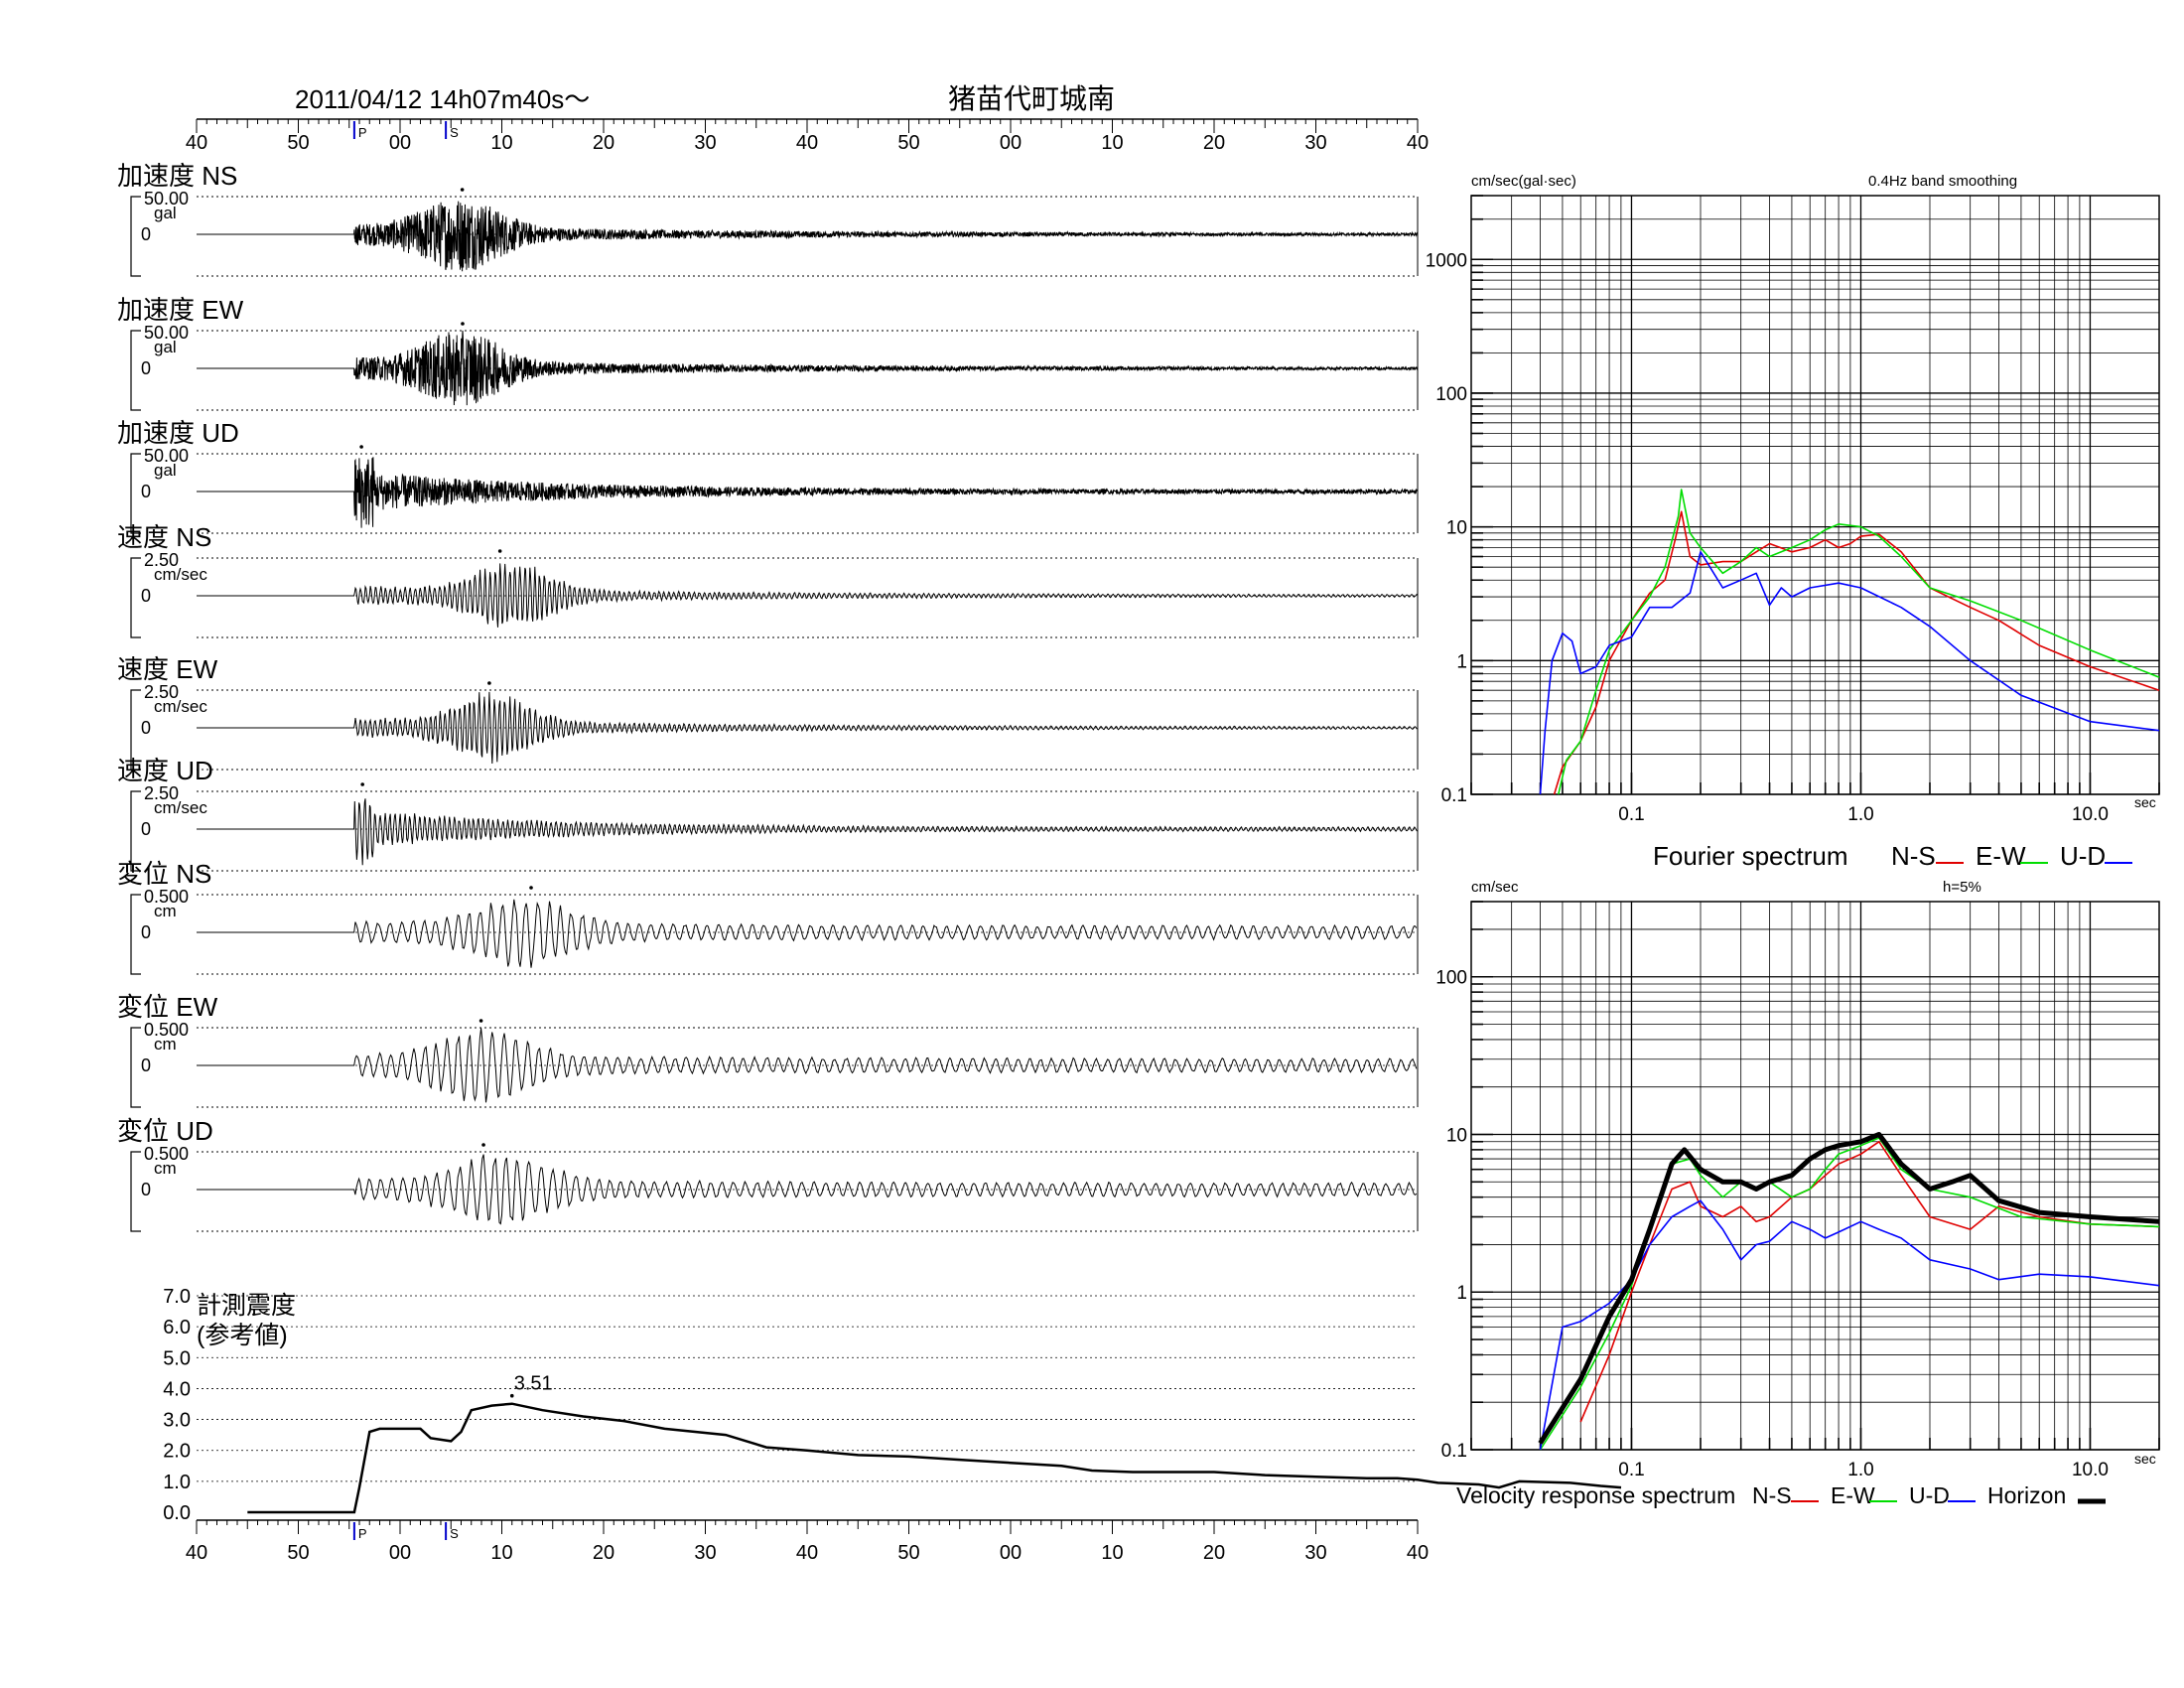 The image size is (2184, 1688). What do you see at coordinates (1892, 856) in the screenshot?
I see `fourier-legend: Fourier spectrum N-S E-W U-D` at bounding box center [1892, 856].